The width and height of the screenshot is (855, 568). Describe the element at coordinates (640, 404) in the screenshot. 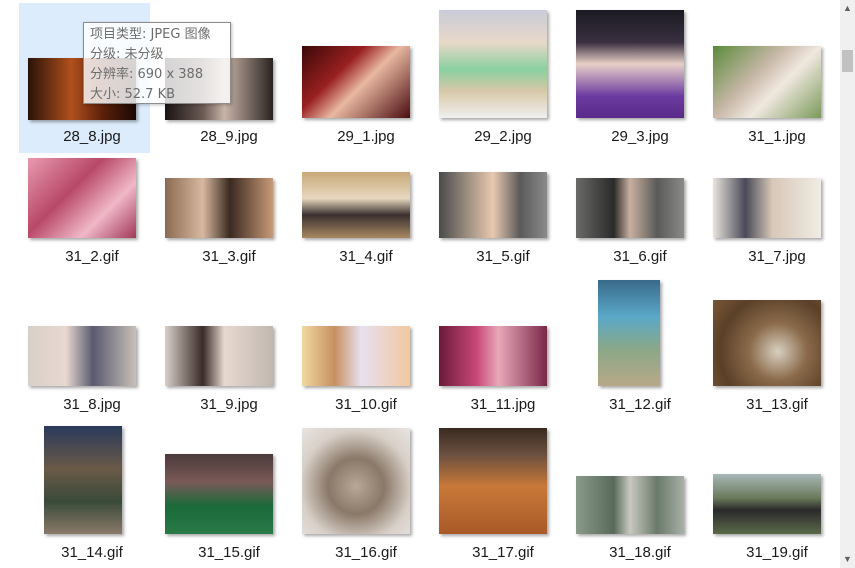

I see `file-name: 31_12.gif` at that location.